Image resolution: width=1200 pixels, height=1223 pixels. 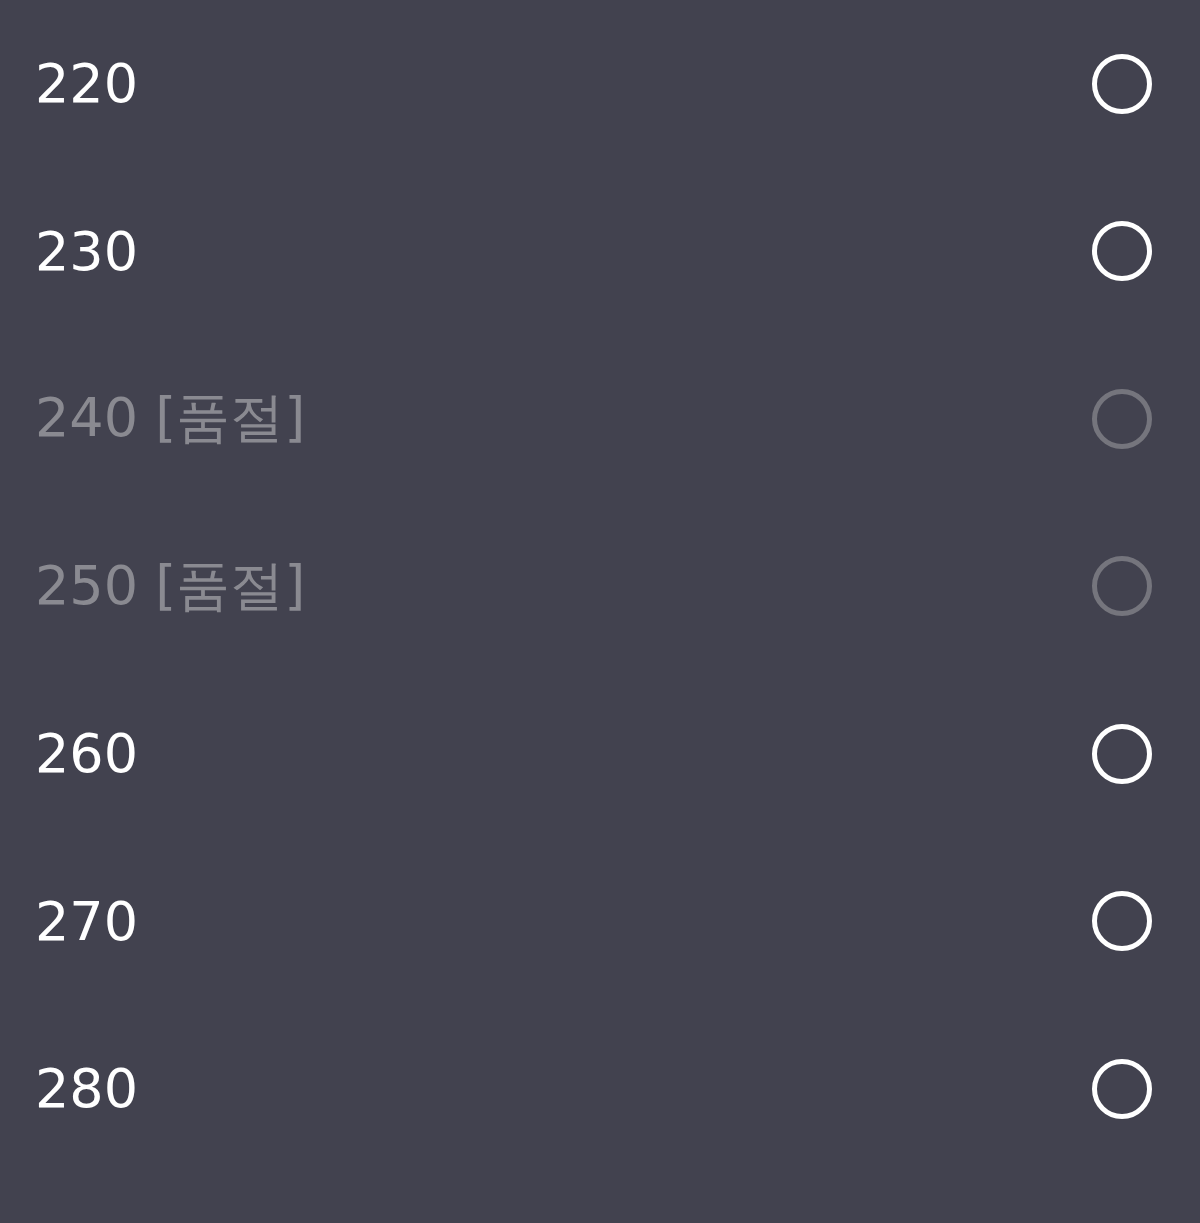 I want to click on size-option: 230, so click(x=600, y=251).